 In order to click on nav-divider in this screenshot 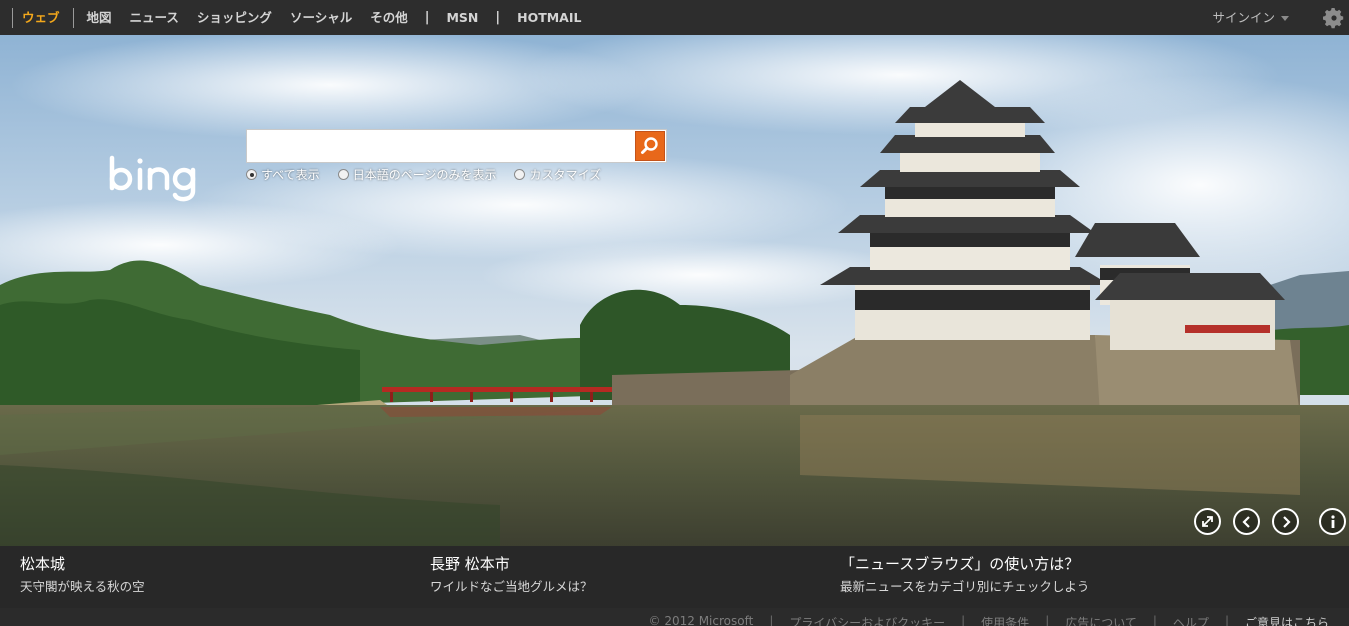, I will do `click(73, 17)`.